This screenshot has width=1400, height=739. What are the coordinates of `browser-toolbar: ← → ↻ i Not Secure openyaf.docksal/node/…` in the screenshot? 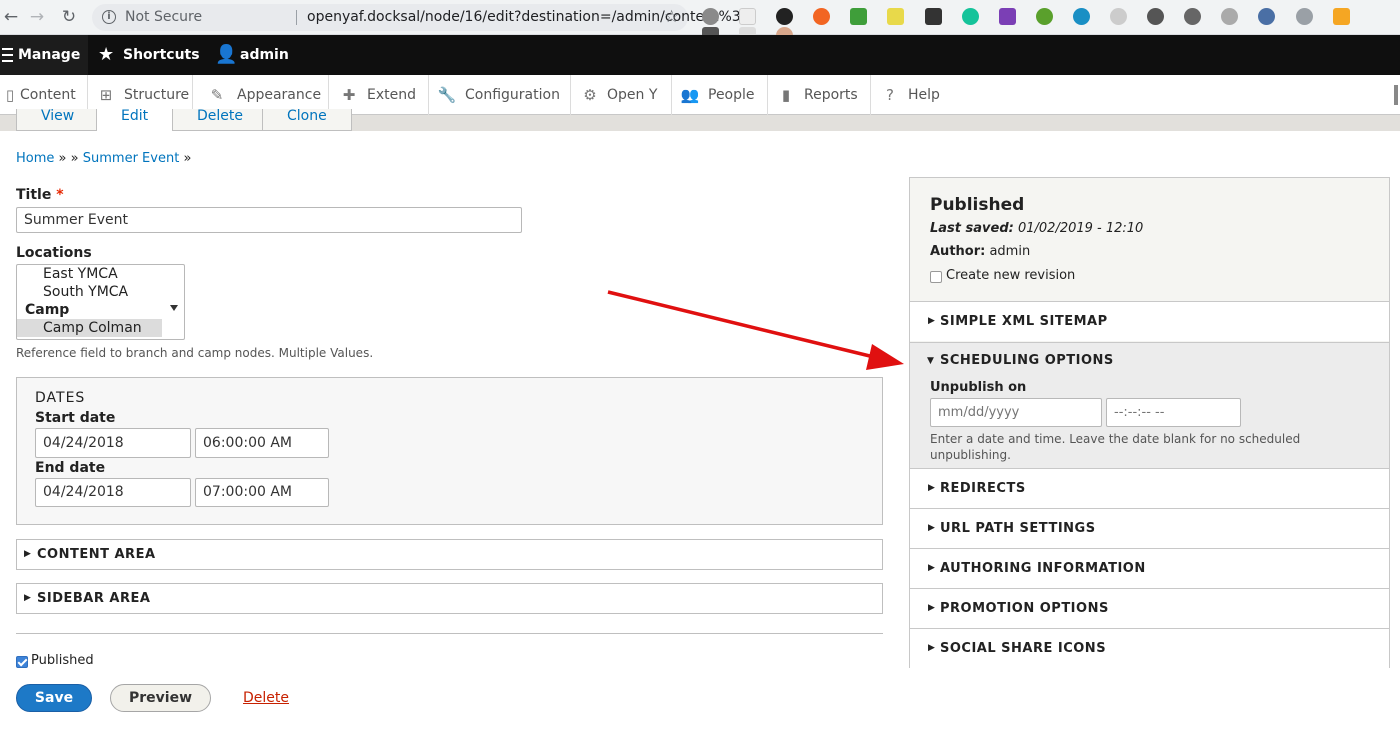 It's located at (700, 22).